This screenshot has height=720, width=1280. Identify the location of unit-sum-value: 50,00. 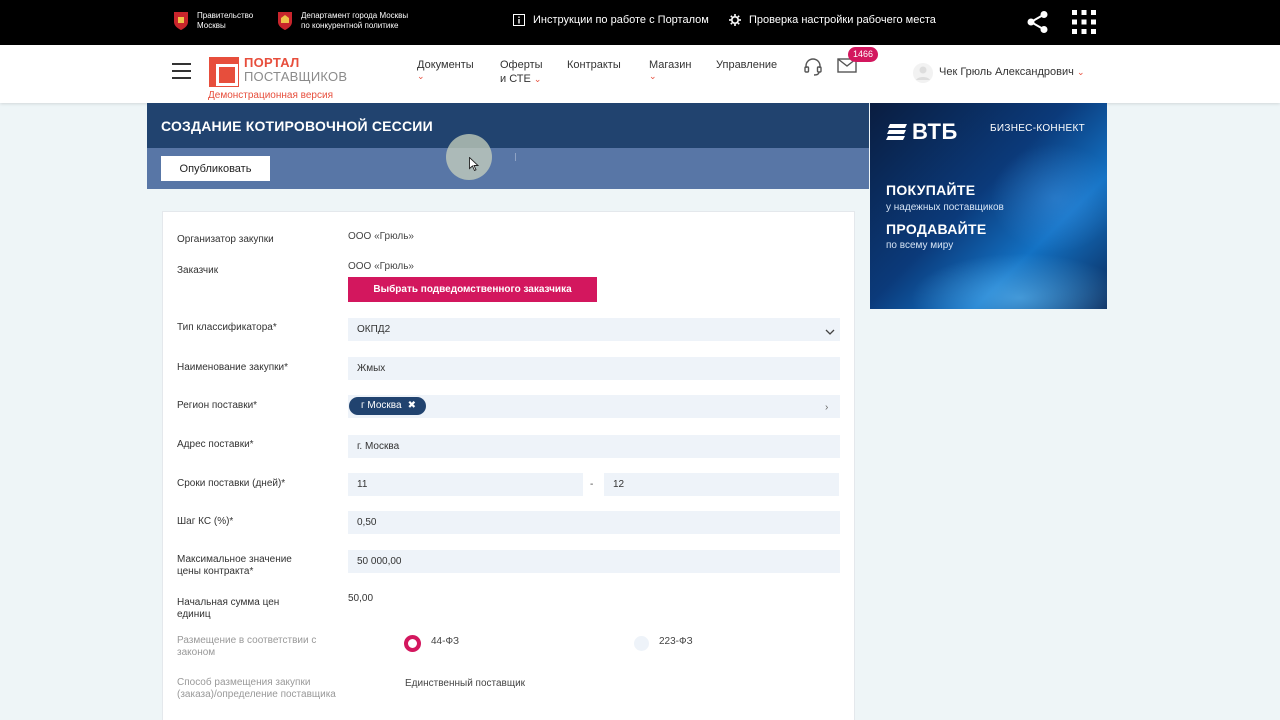
(361, 598).